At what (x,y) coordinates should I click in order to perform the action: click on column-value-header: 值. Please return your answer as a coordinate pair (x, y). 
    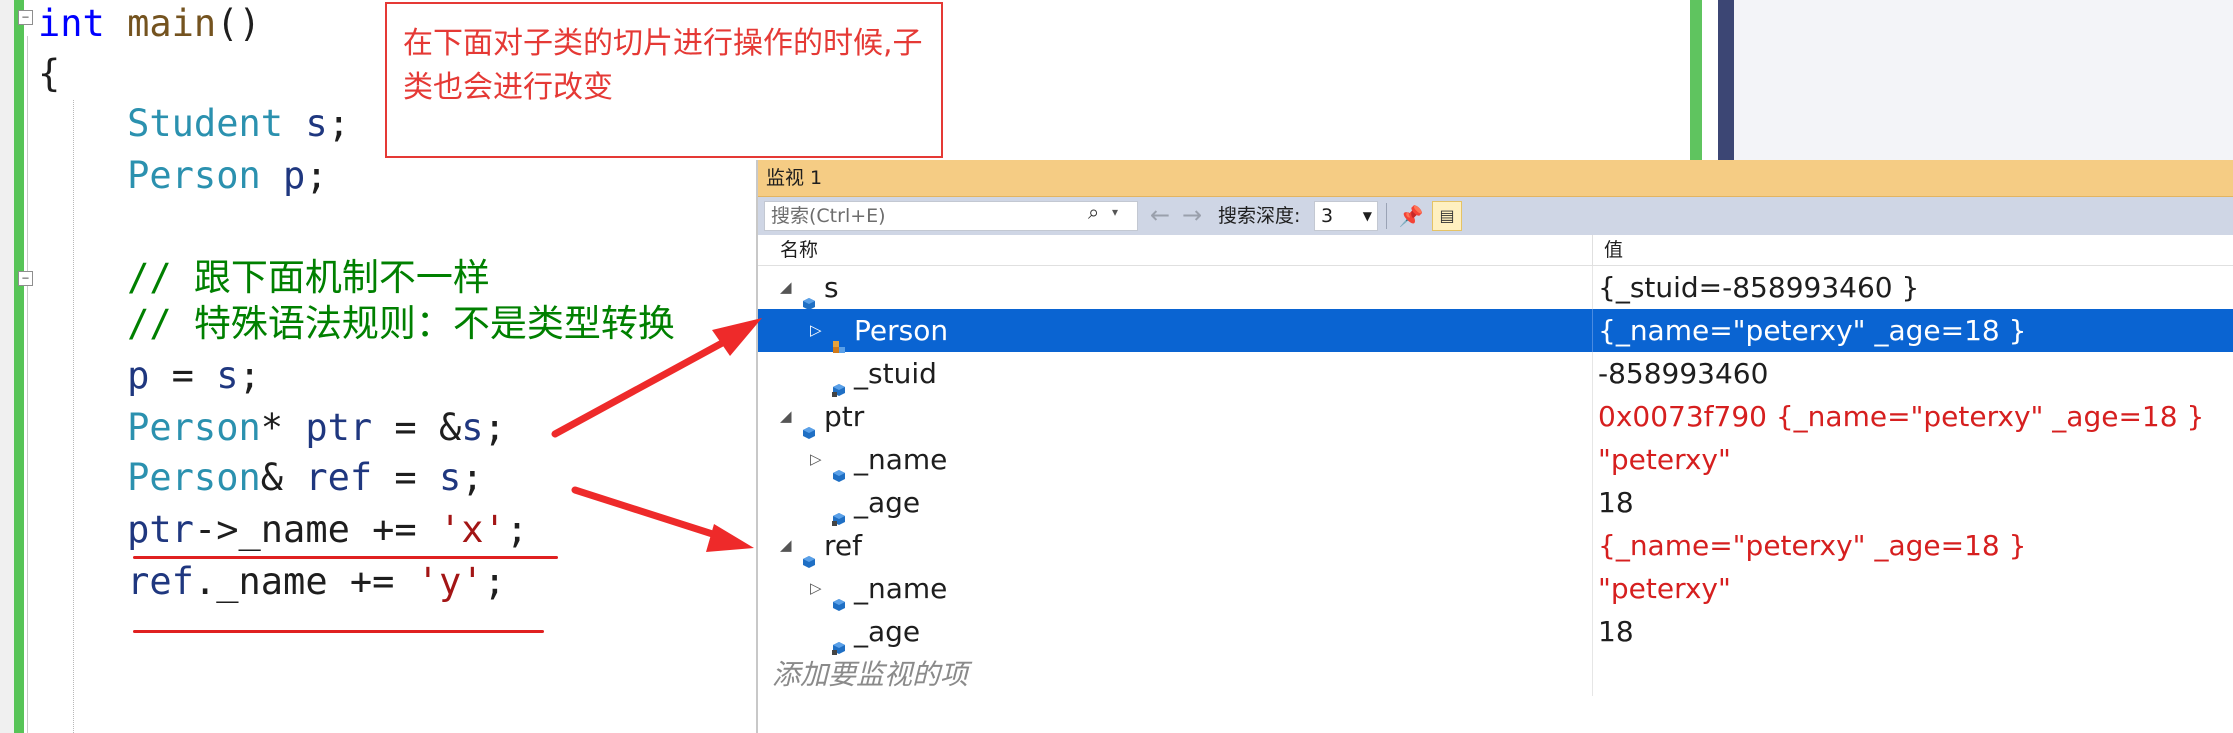
    Looking at the image, I should click on (1613, 250).